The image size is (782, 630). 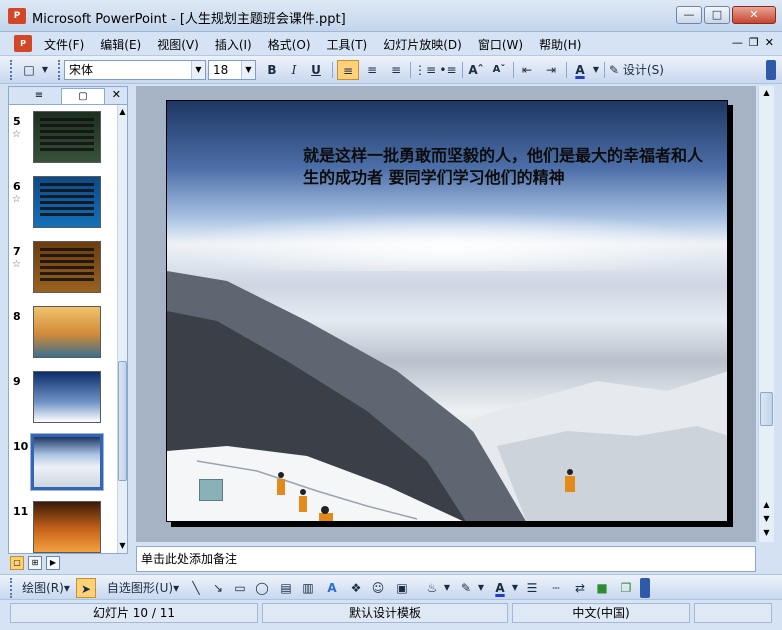 I want to click on document-icon: P, so click(x=23, y=43).